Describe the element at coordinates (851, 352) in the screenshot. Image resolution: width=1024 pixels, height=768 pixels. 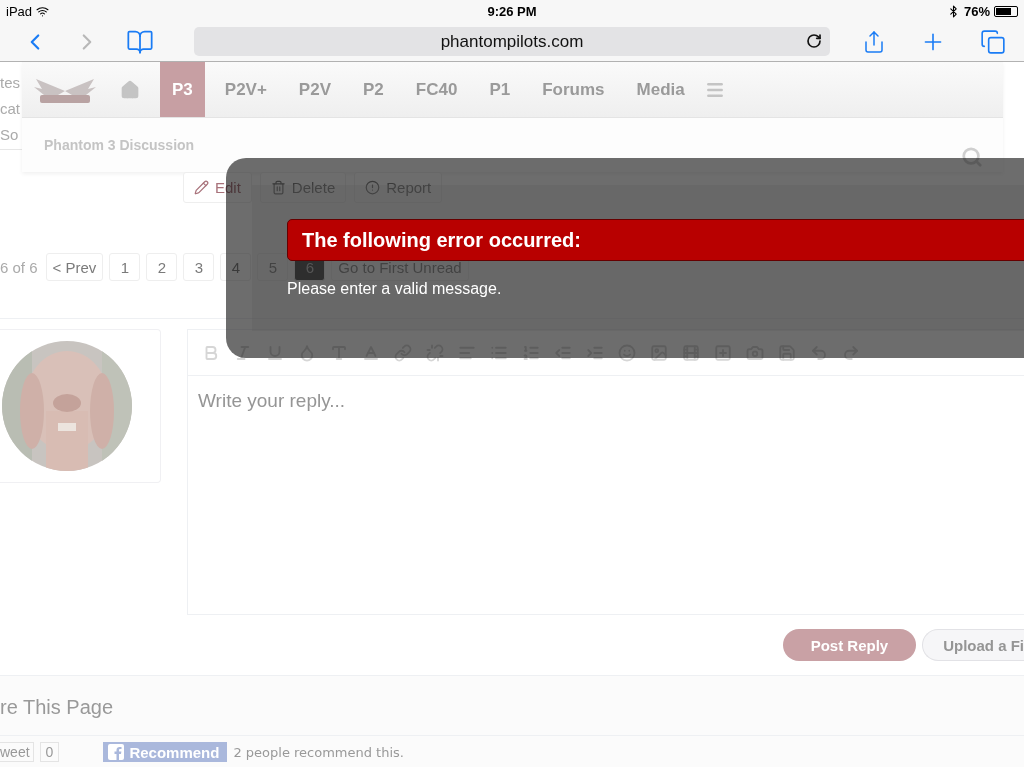
I see `redo-icon` at that location.